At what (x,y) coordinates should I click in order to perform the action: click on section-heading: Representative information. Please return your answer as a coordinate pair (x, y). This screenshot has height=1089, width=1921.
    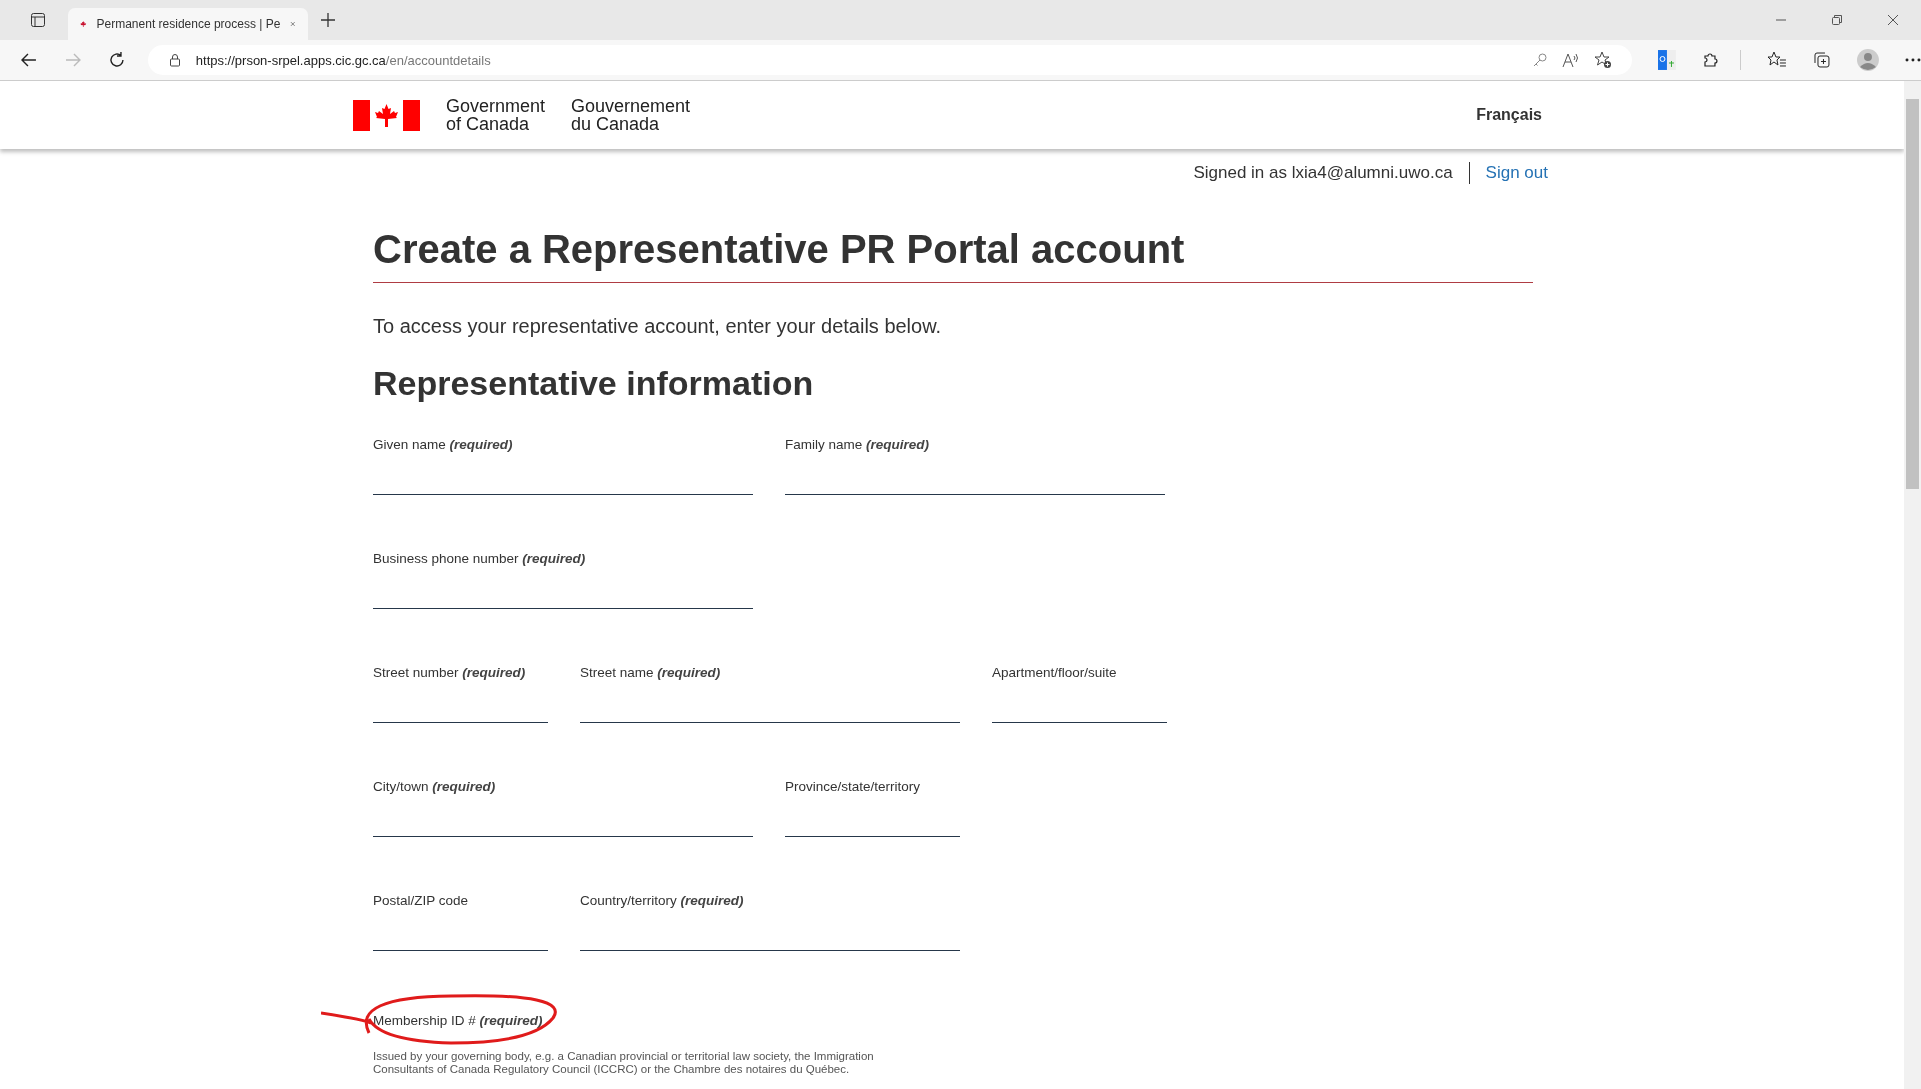
    Looking at the image, I should click on (594, 383).